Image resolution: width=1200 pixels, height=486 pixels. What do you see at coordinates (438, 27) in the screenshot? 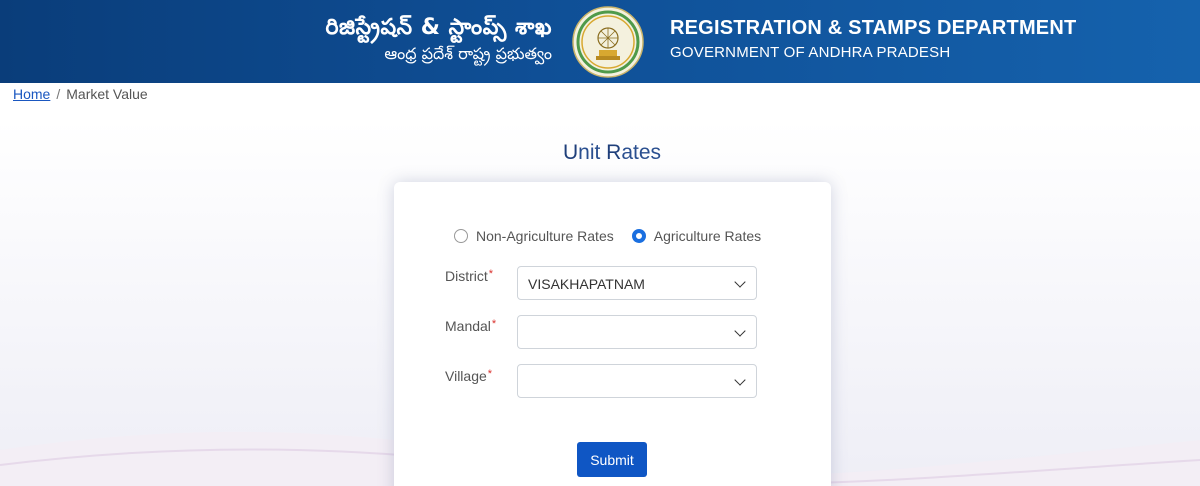
I see `telugu-title: రిజిస్ట్రేషన్ & స్టాంప్స్ శాఖ` at bounding box center [438, 27].